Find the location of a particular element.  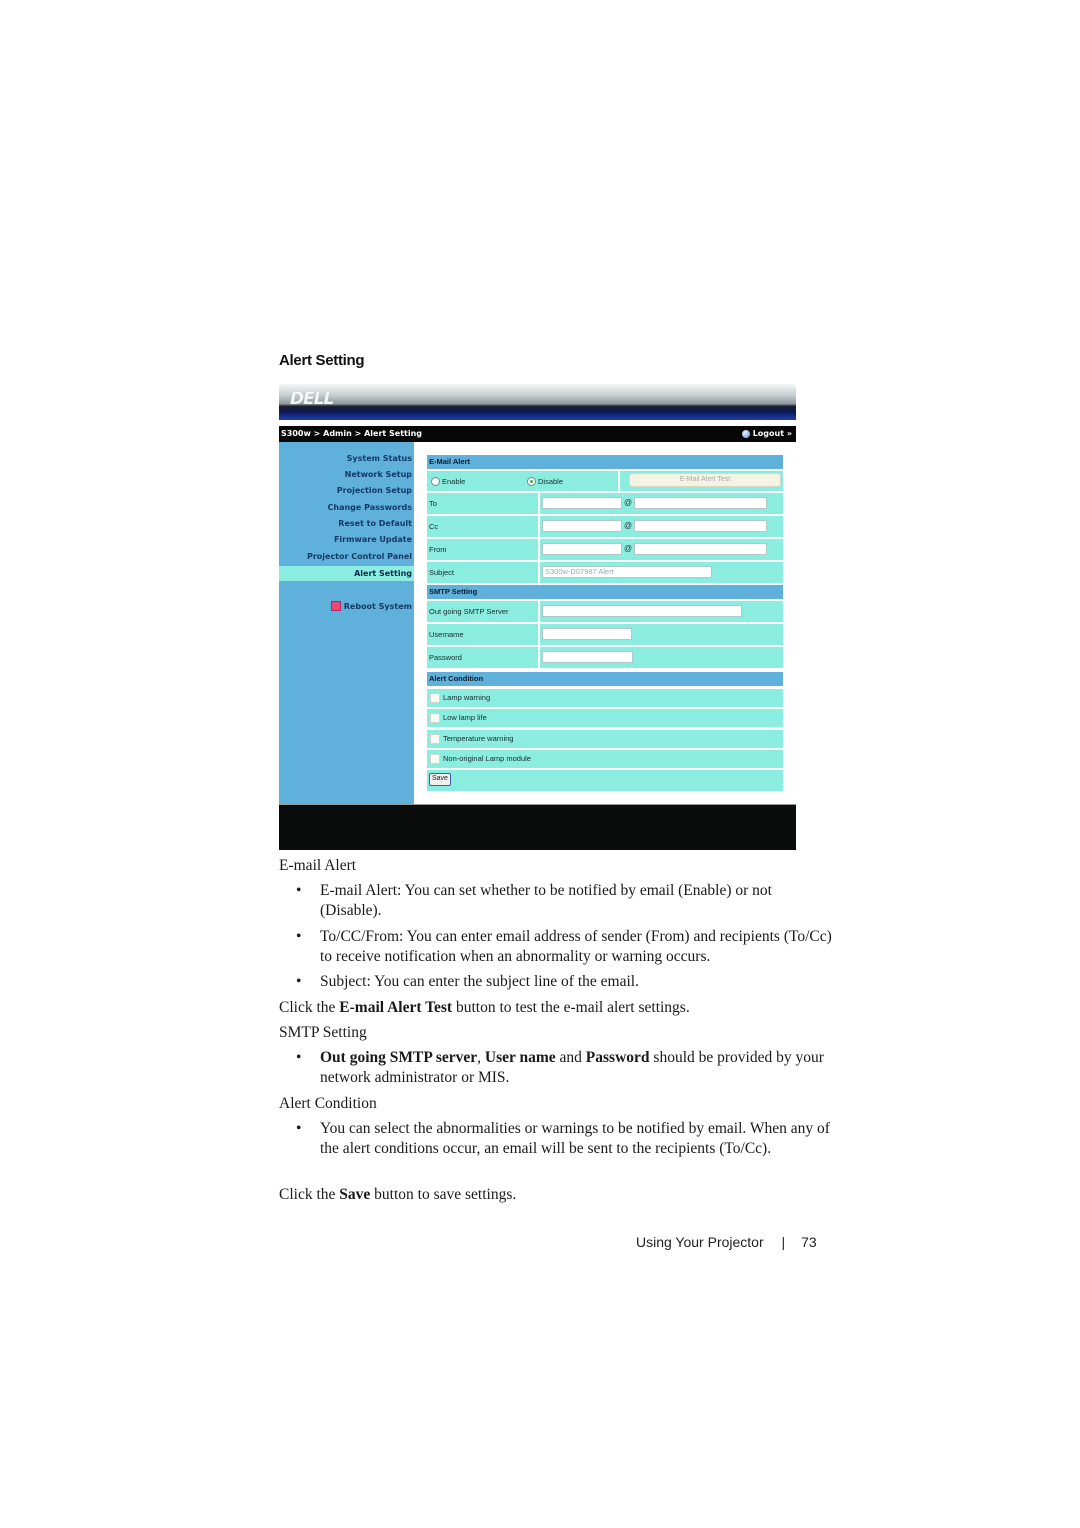

save-row: Save is located at coordinates (605, 780).